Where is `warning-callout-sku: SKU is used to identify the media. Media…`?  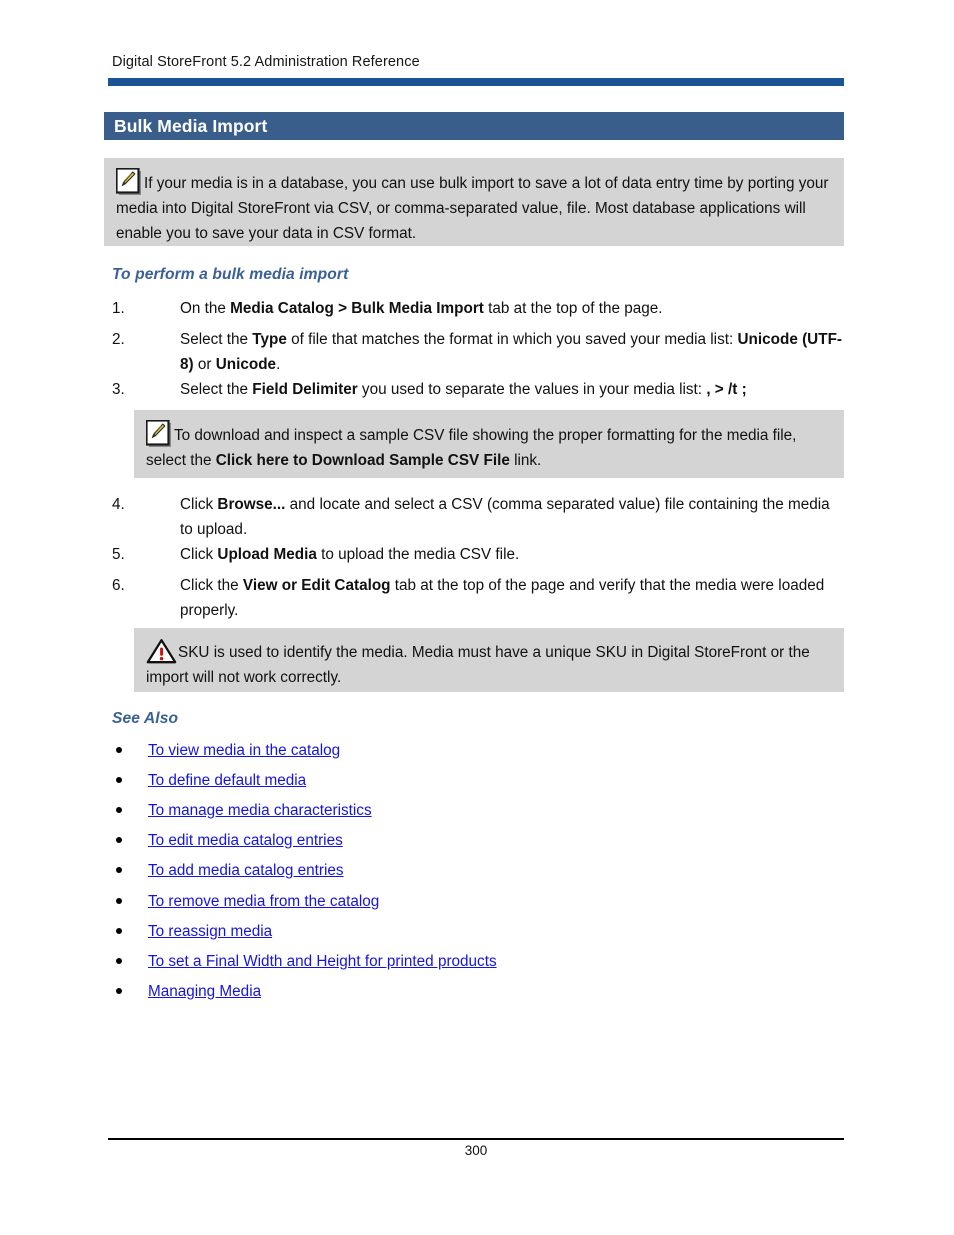 warning-callout-sku: SKU is used to identify the media. Media… is located at coordinates (489, 660).